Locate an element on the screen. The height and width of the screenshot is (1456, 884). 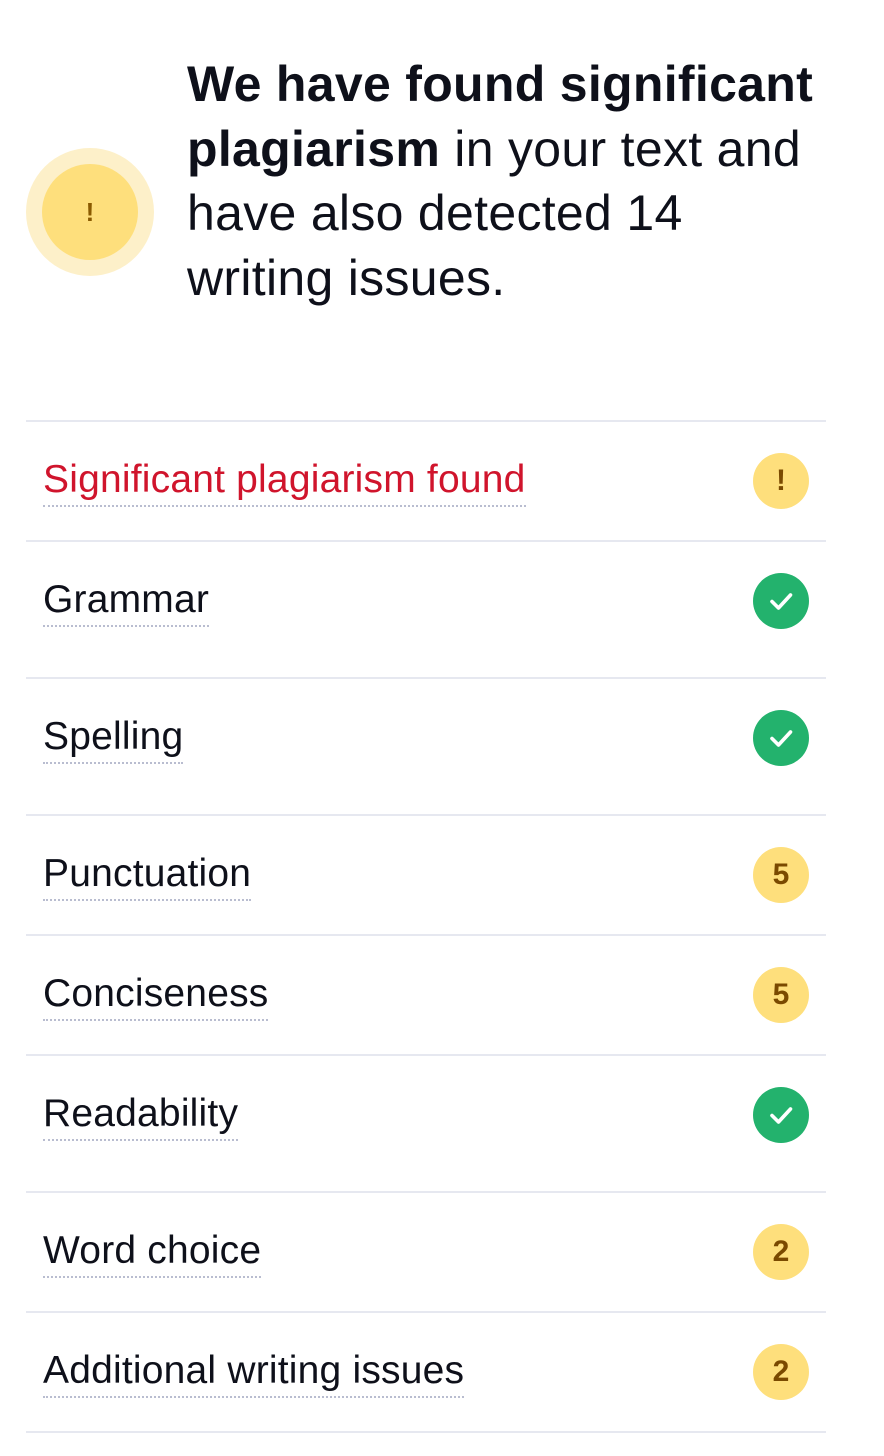
issue-label-readability: Readability is located at coordinates (141, 1116).